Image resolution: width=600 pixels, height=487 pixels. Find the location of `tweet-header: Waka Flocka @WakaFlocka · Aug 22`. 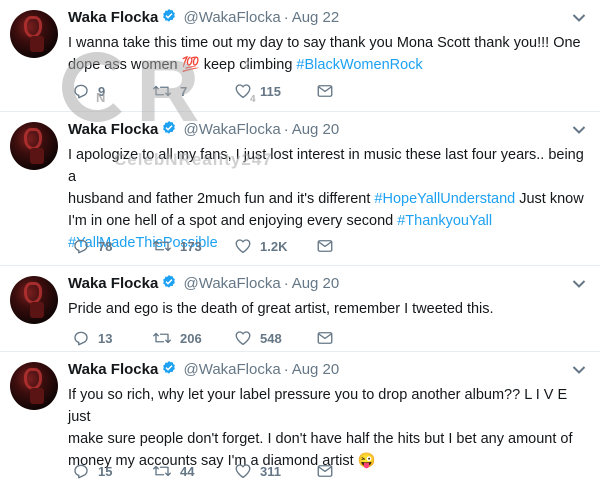

tweet-header: Waka Flocka @WakaFlocka · Aug 22 is located at coordinates (203, 18).